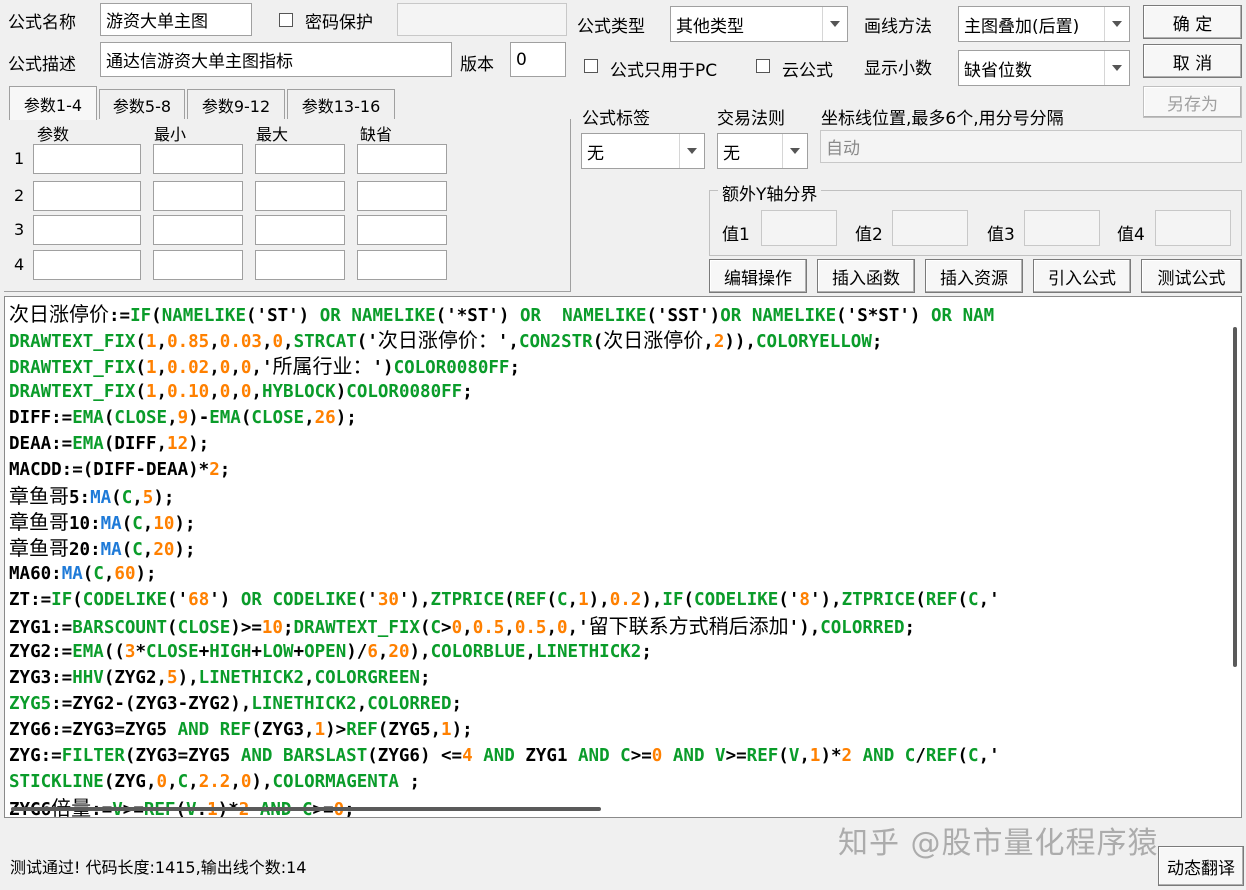  Describe the element at coordinates (759, 24) in the screenshot. I see `formula-type-select: 其他类型` at that location.